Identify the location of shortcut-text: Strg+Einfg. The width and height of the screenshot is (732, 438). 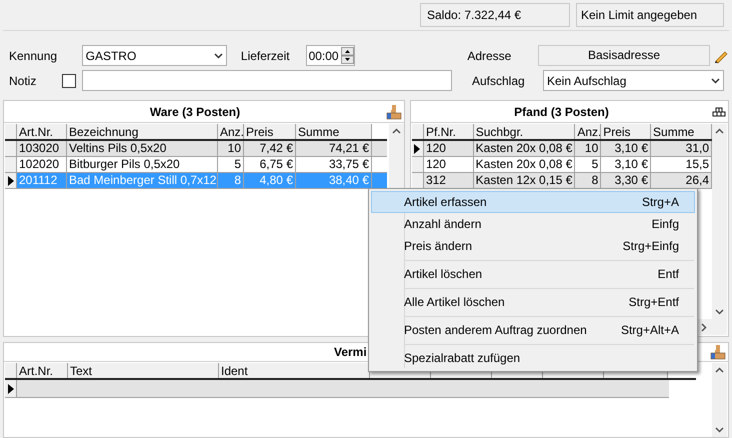
(650, 246).